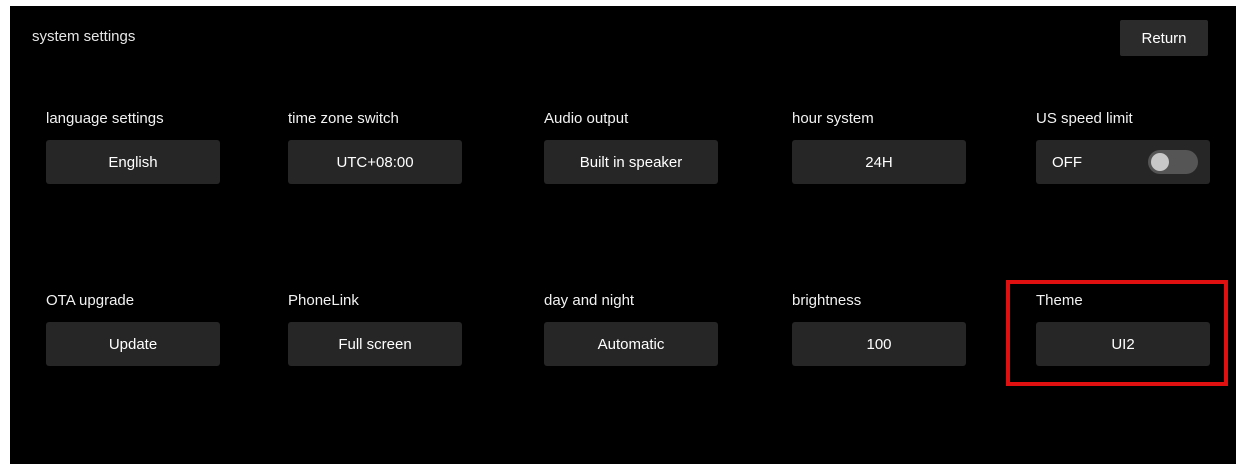 Image resolution: width=1246 pixels, height=470 pixels. What do you see at coordinates (1164, 38) in the screenshot?
I see `return-button: Return` at bounding box center [1164, 38].